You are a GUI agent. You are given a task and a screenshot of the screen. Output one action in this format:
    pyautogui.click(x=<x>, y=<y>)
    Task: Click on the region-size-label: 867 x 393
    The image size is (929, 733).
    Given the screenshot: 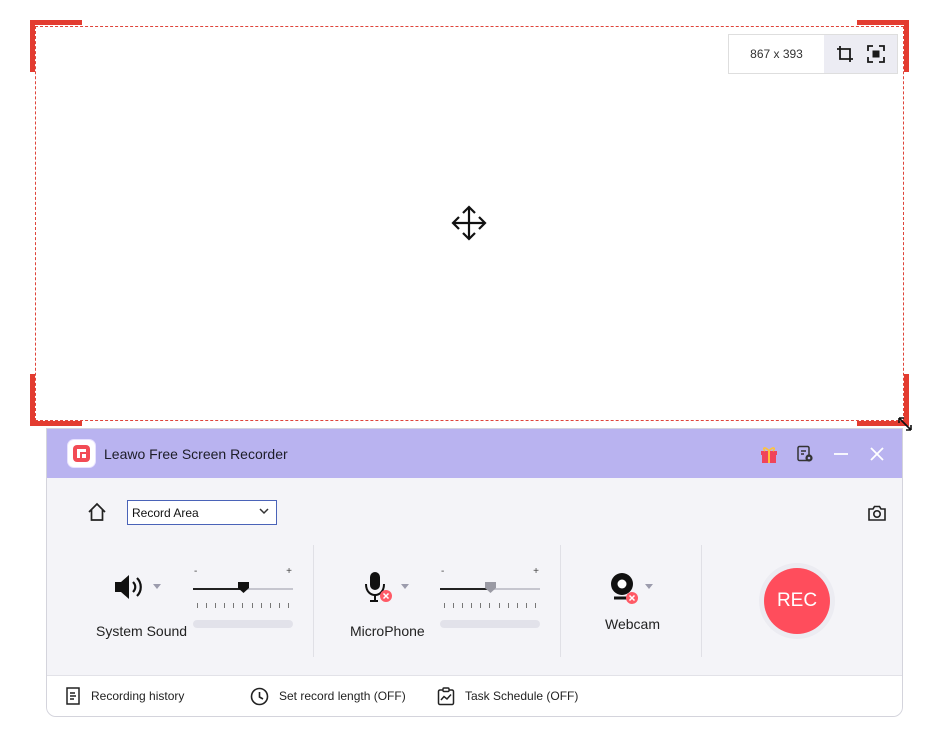 What is the action you would take?
    pyautogui.click(x=776, y=54)
    